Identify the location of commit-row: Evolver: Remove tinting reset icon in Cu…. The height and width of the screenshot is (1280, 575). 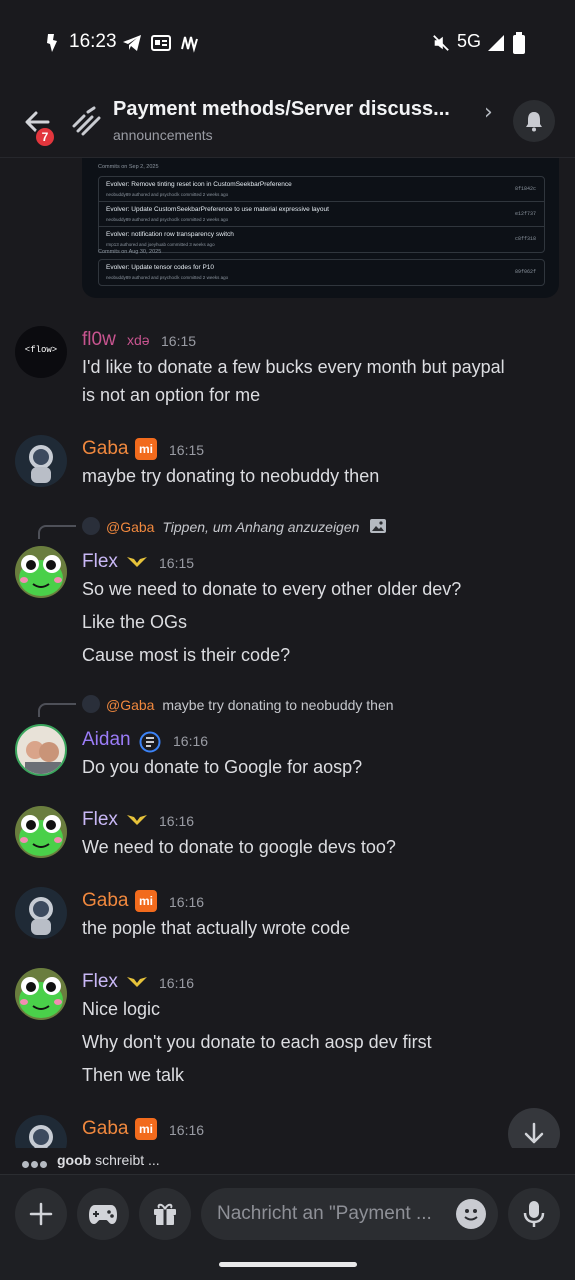
(321, 189).